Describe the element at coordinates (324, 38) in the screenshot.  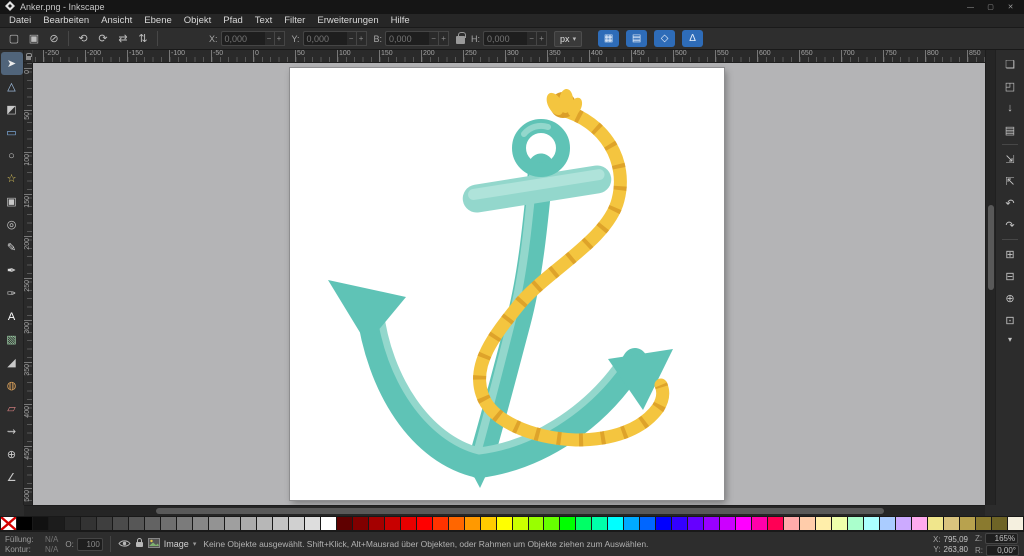
I see `y-field-input: 0,000` at that location.